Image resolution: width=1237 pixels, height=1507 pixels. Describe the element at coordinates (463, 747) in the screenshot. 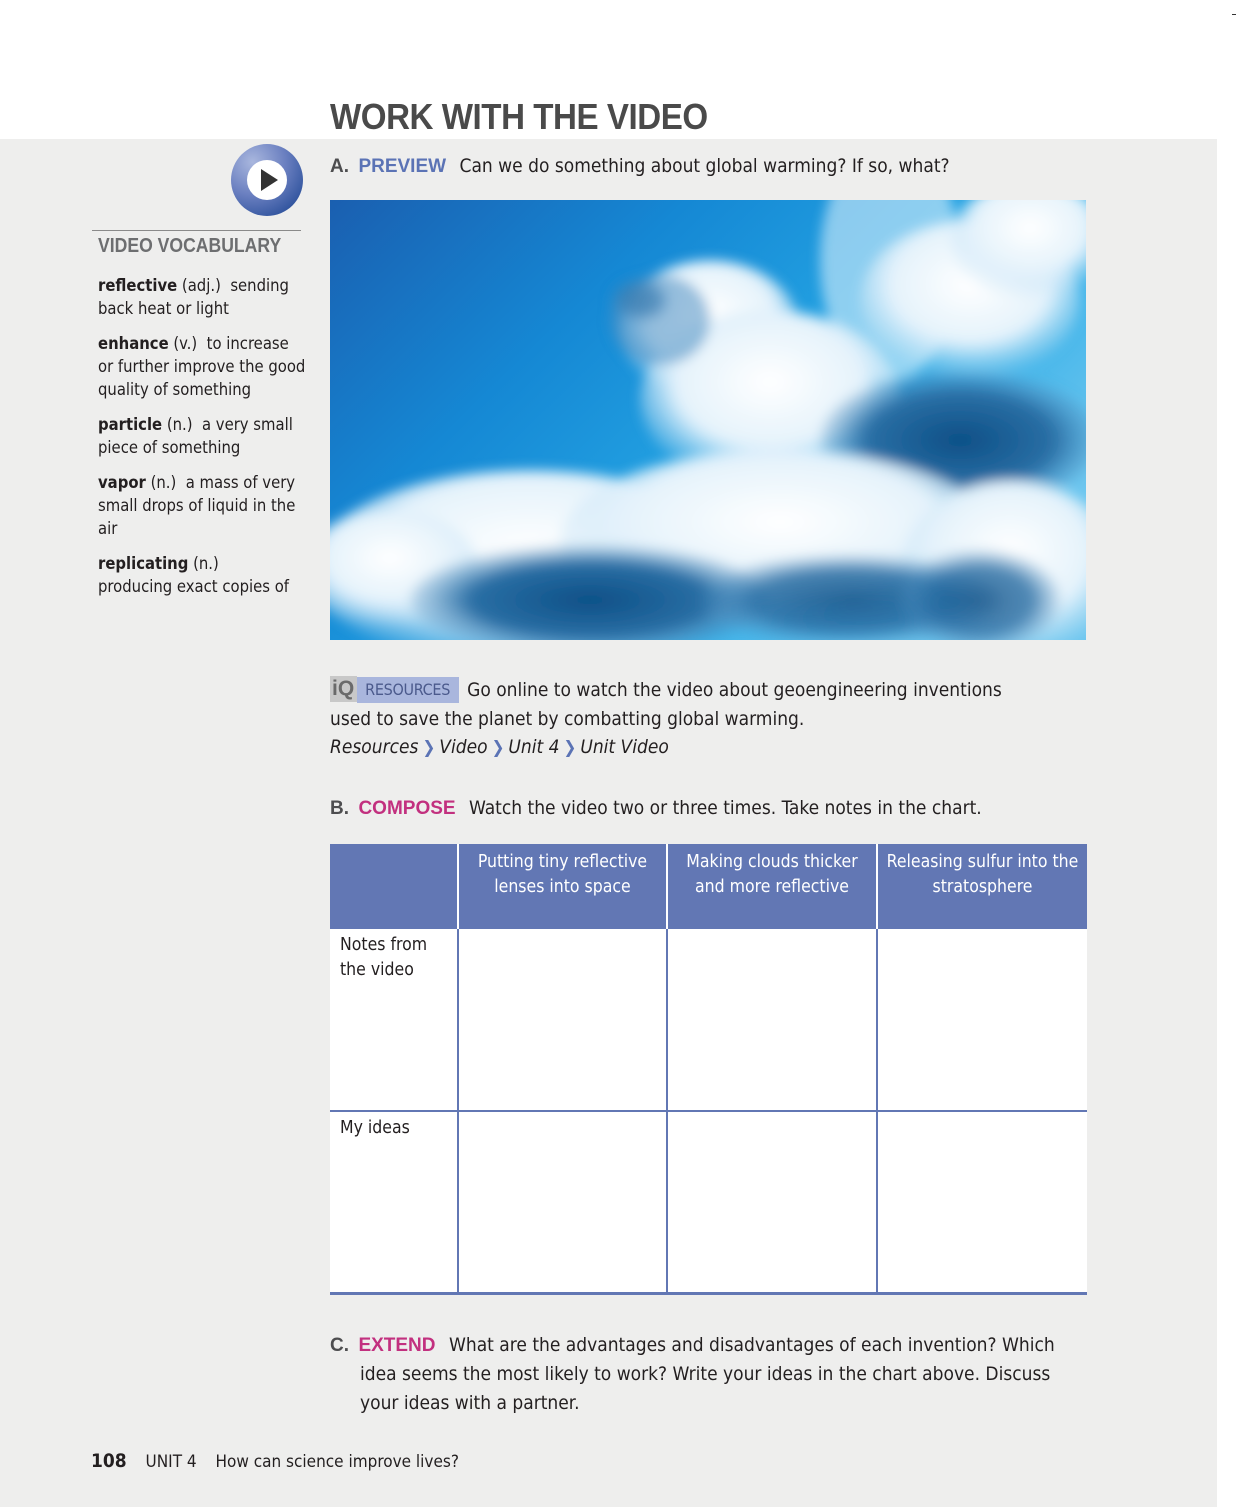

I see `path-video: Video` at that location.